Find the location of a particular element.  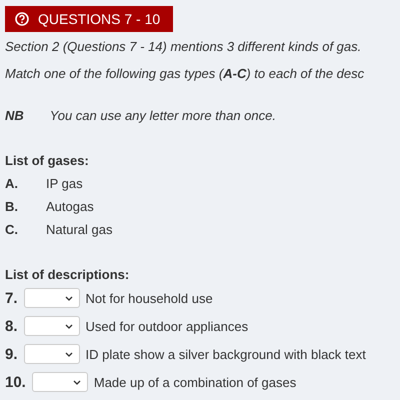

banner-title: QUESTIONS 7 - 10 is located at coordinates (99, 19).